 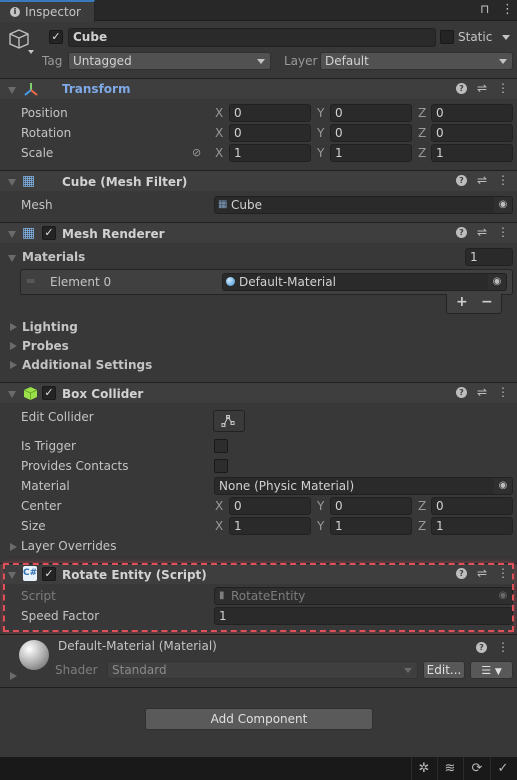 I want to click on materials-foldout-icon, so click(x=12, y=258).